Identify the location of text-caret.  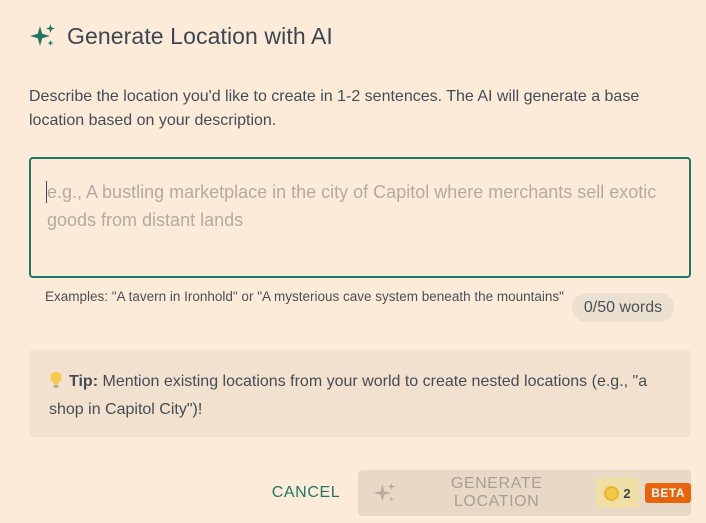
(46, 192).